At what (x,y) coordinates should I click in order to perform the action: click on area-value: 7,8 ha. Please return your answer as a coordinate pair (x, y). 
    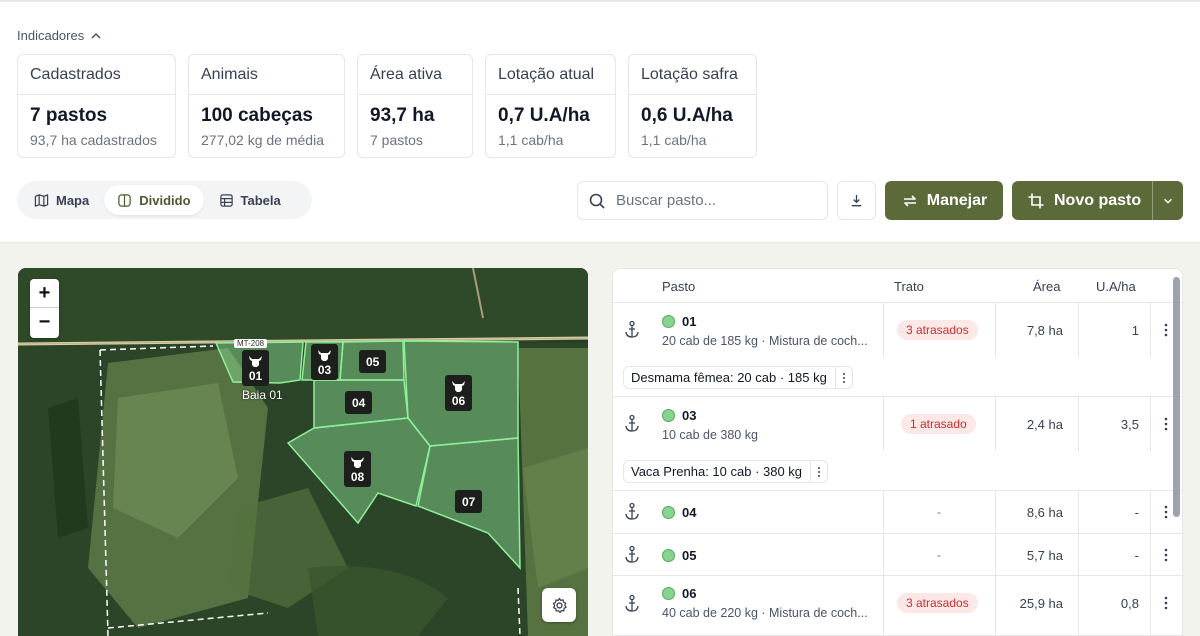
    Looking at the image, I should click on (1044, 330).